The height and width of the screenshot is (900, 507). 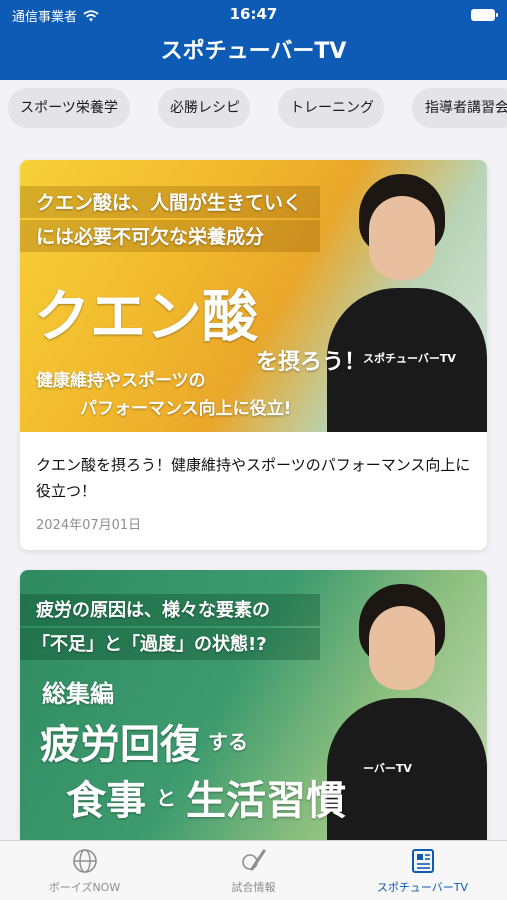 What do you see at coordinates (422, 861) in the screenshot?
I see `news-icon` at bounding box center [422, 861].